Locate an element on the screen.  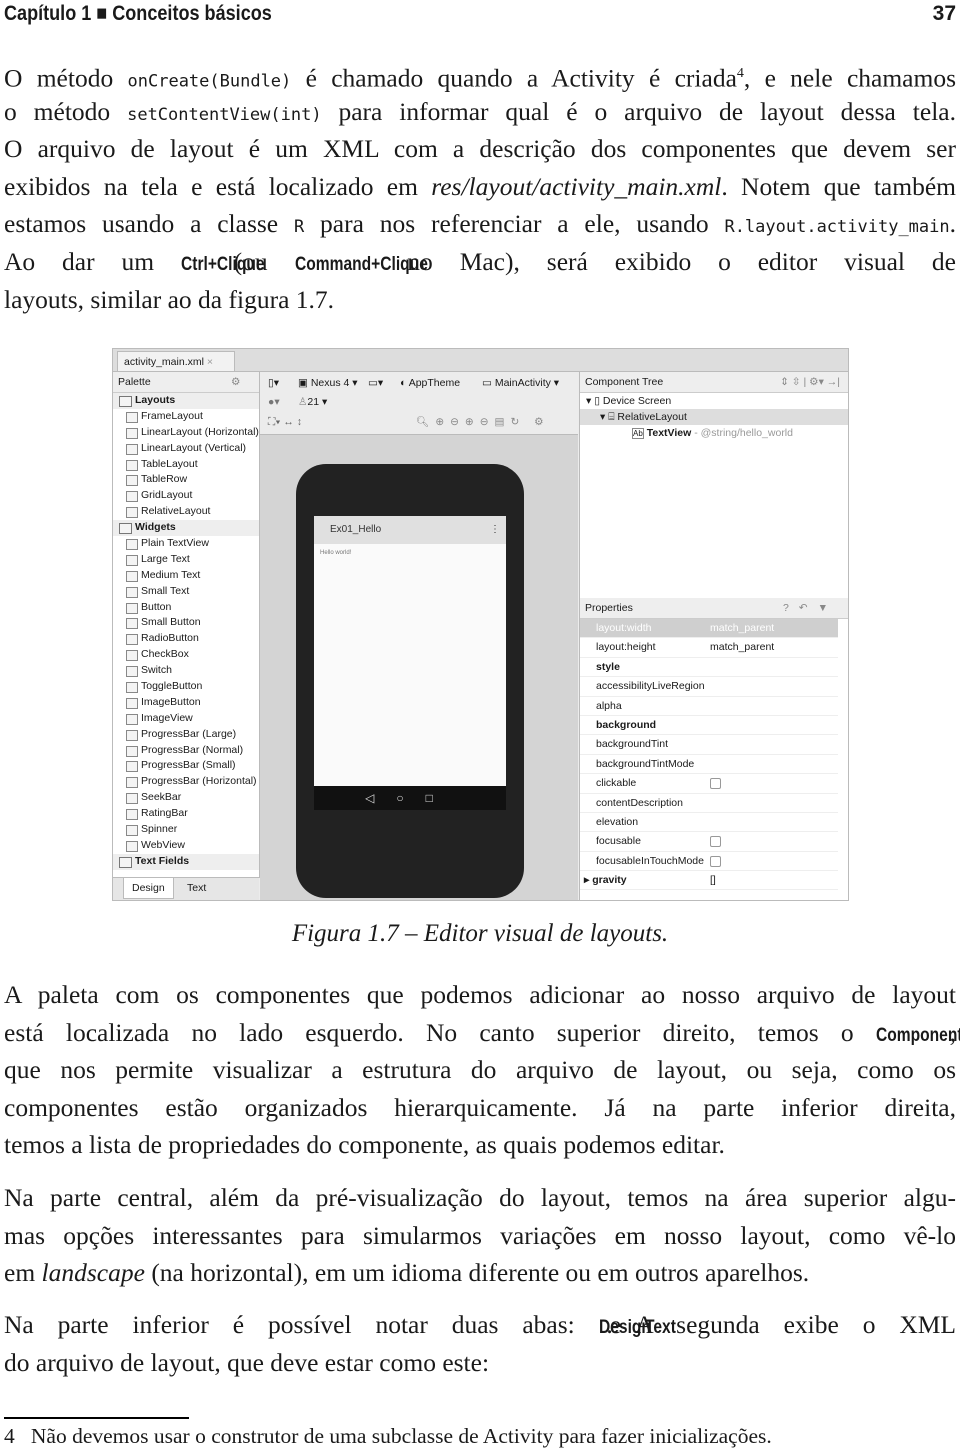
palette-item: RadioButton is located at coordinates (186, 639).